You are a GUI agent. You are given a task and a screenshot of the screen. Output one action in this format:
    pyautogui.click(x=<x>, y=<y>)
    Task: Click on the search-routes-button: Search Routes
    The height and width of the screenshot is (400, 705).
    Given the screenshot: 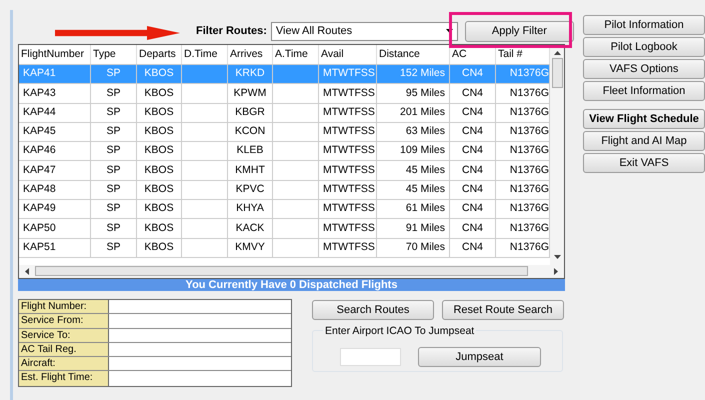 What is the action you would take?
    pyautogui.click(x=373, y=310)
    